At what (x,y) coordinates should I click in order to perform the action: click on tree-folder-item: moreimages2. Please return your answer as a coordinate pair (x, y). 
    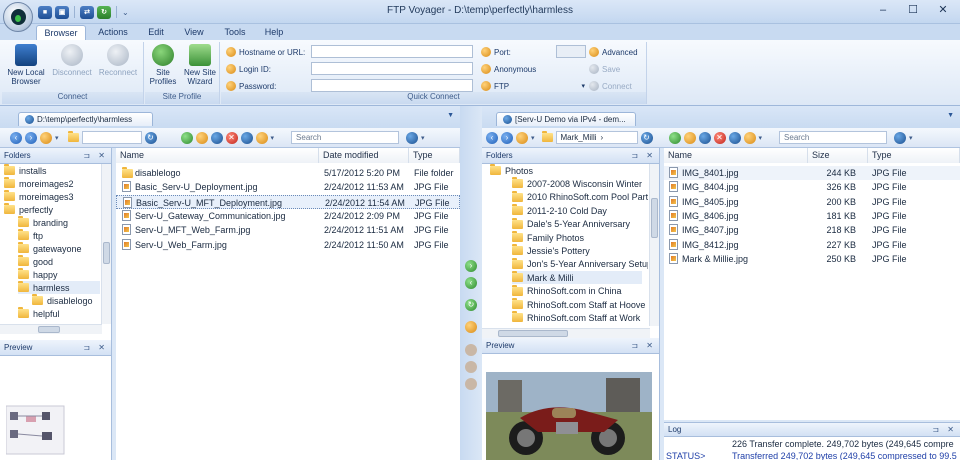
    Looking at the image, I should click on (39, 183).